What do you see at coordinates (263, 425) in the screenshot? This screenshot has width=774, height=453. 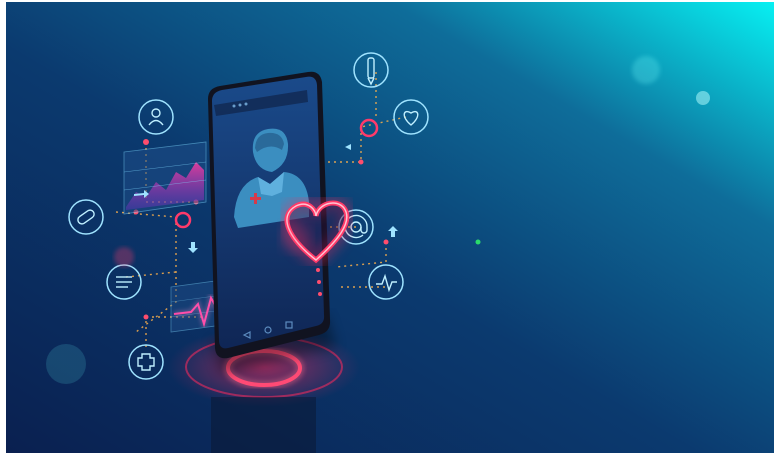 I see `reflection` at bounding box center [263, 425].